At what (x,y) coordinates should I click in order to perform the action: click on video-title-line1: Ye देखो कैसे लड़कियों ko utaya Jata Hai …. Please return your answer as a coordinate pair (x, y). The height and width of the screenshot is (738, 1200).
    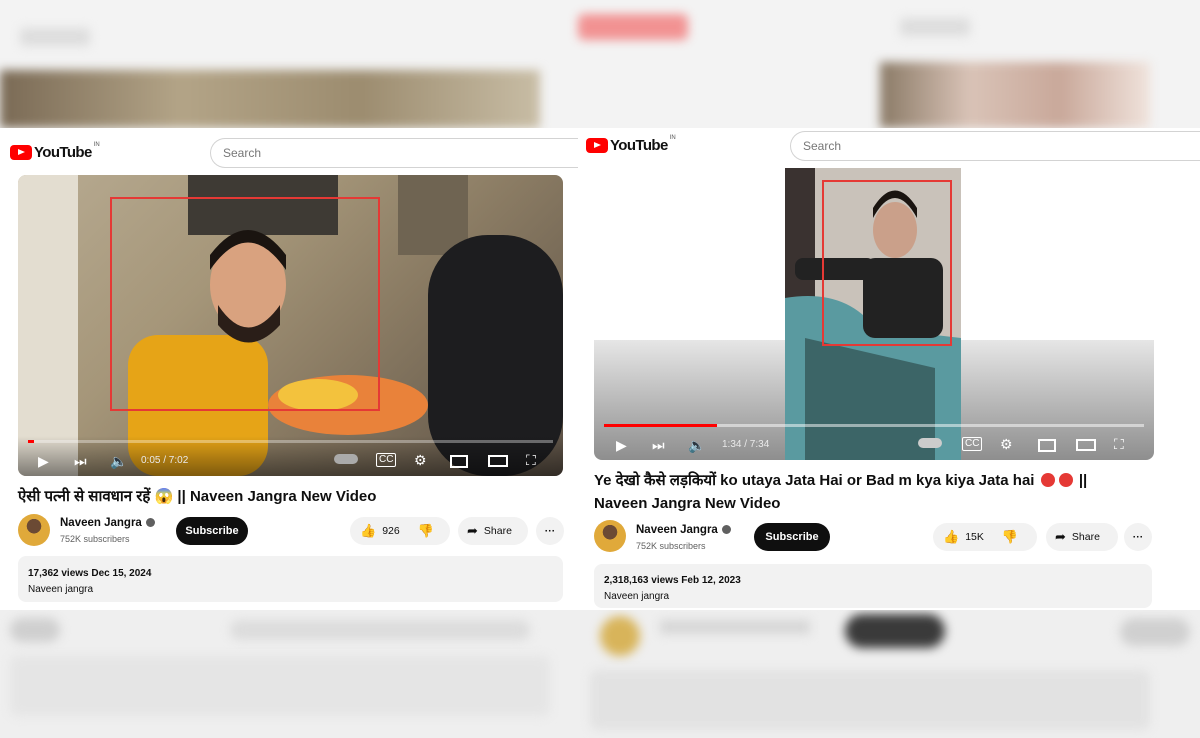
    Looking at the image, I should click on (814, 480).